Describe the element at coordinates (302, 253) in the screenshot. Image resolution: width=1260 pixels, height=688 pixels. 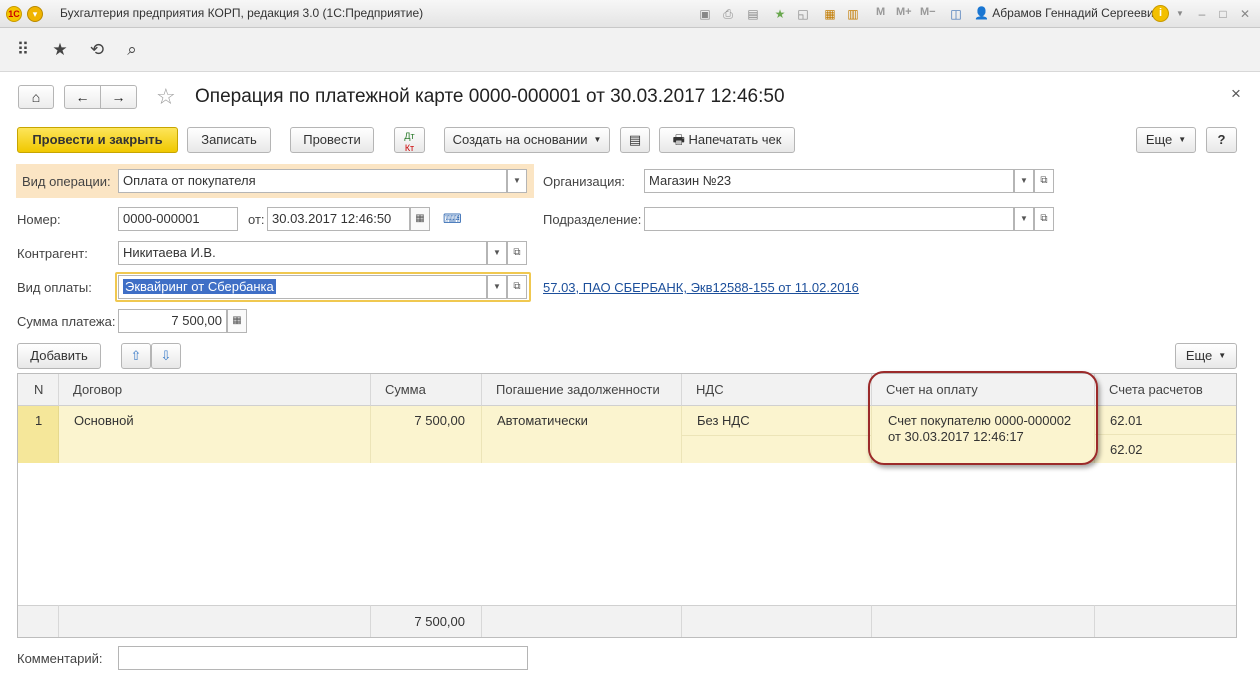
I see `counterparty-field: Никитаева И.В.` at that location.